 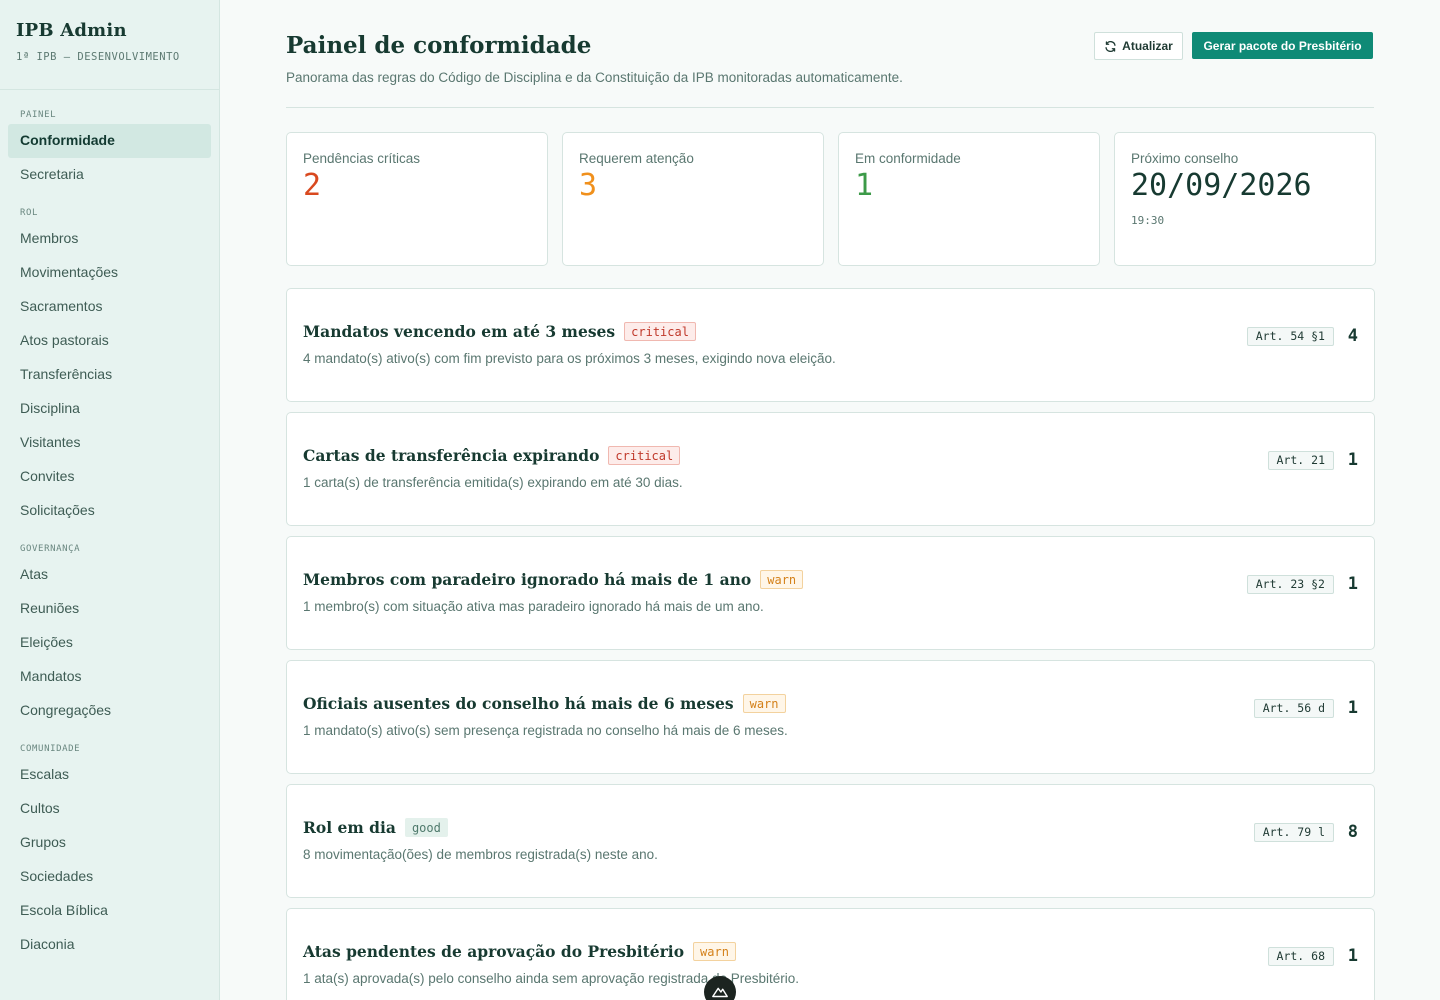 I want to click on sidebar-item: Eleições, so click(x=109, y=643).